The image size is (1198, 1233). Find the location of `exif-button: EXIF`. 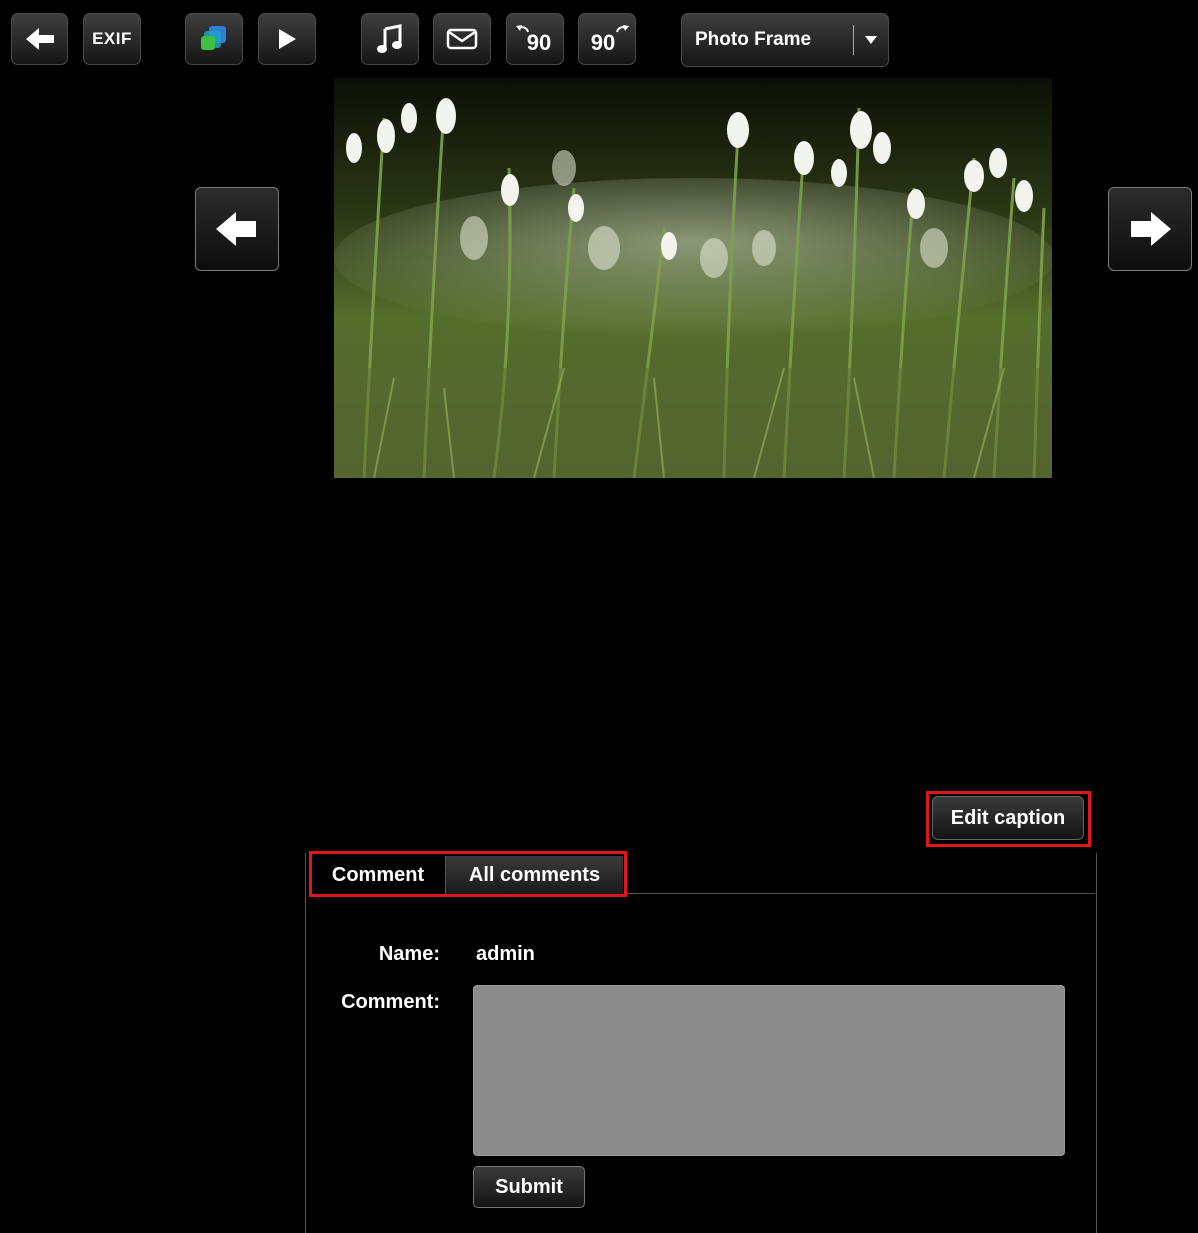

exif-button: EXIF is located at coordinates (112, 39).